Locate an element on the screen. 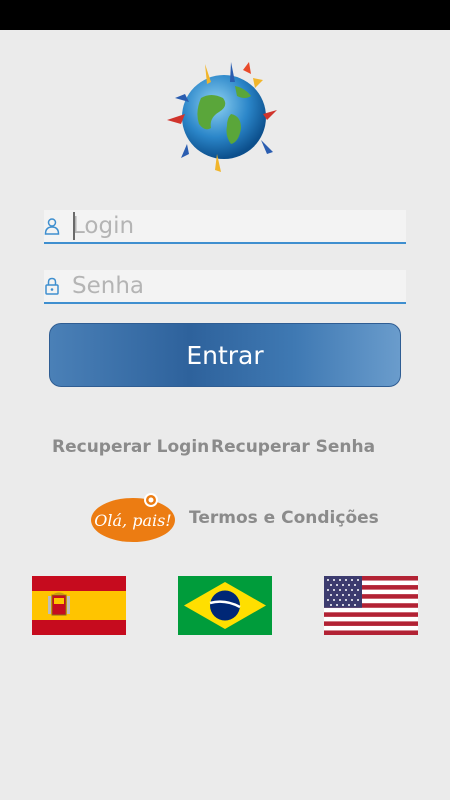  login-field is located at coordinates (225, 227).